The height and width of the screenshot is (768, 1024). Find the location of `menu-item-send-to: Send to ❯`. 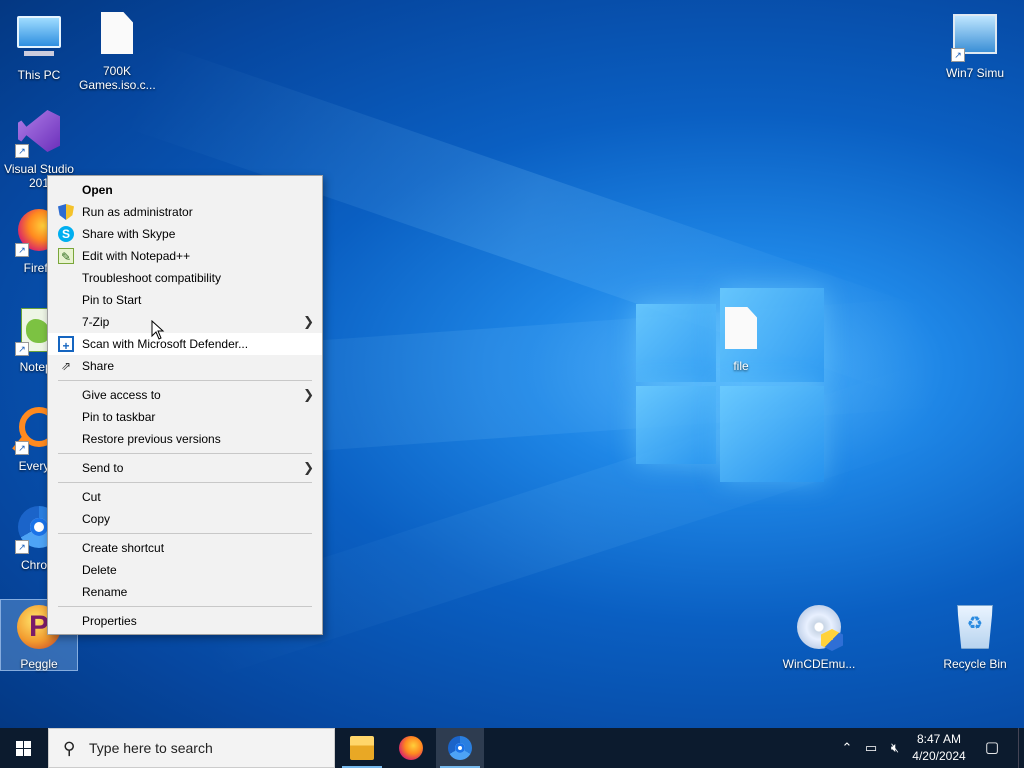

menu-item-send-to: Send to ❯ is located at coordinates (185, 468).